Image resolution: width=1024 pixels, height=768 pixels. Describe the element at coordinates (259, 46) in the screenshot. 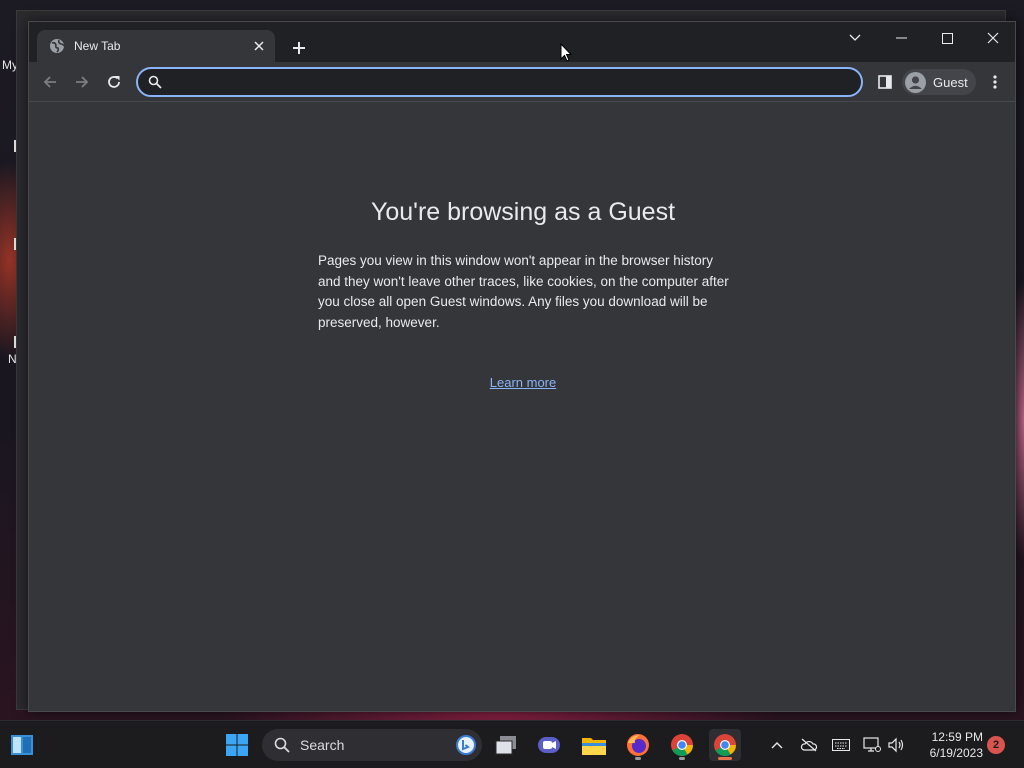

I see `close-tab-icon` at that location.